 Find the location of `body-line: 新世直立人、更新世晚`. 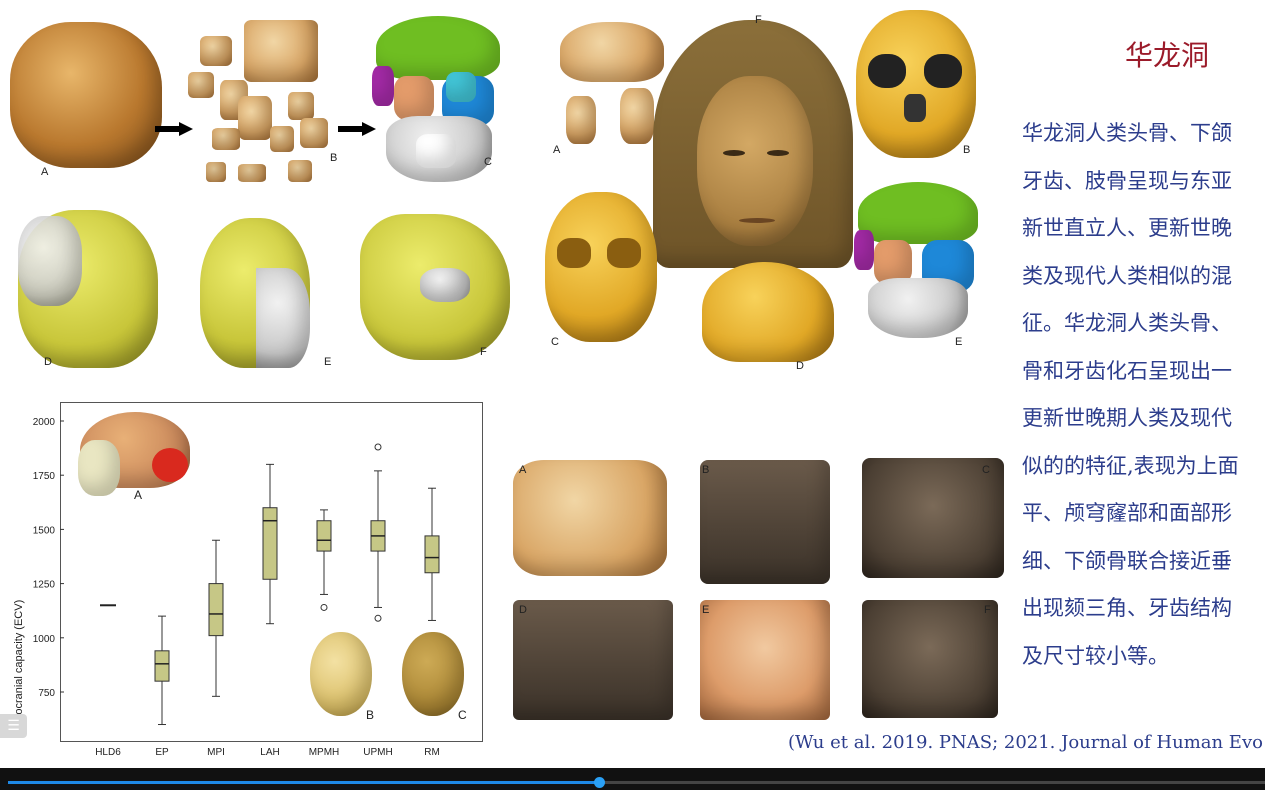

body-line: 新世直立人、更新世晚 is located at coordinates (1127, 228).